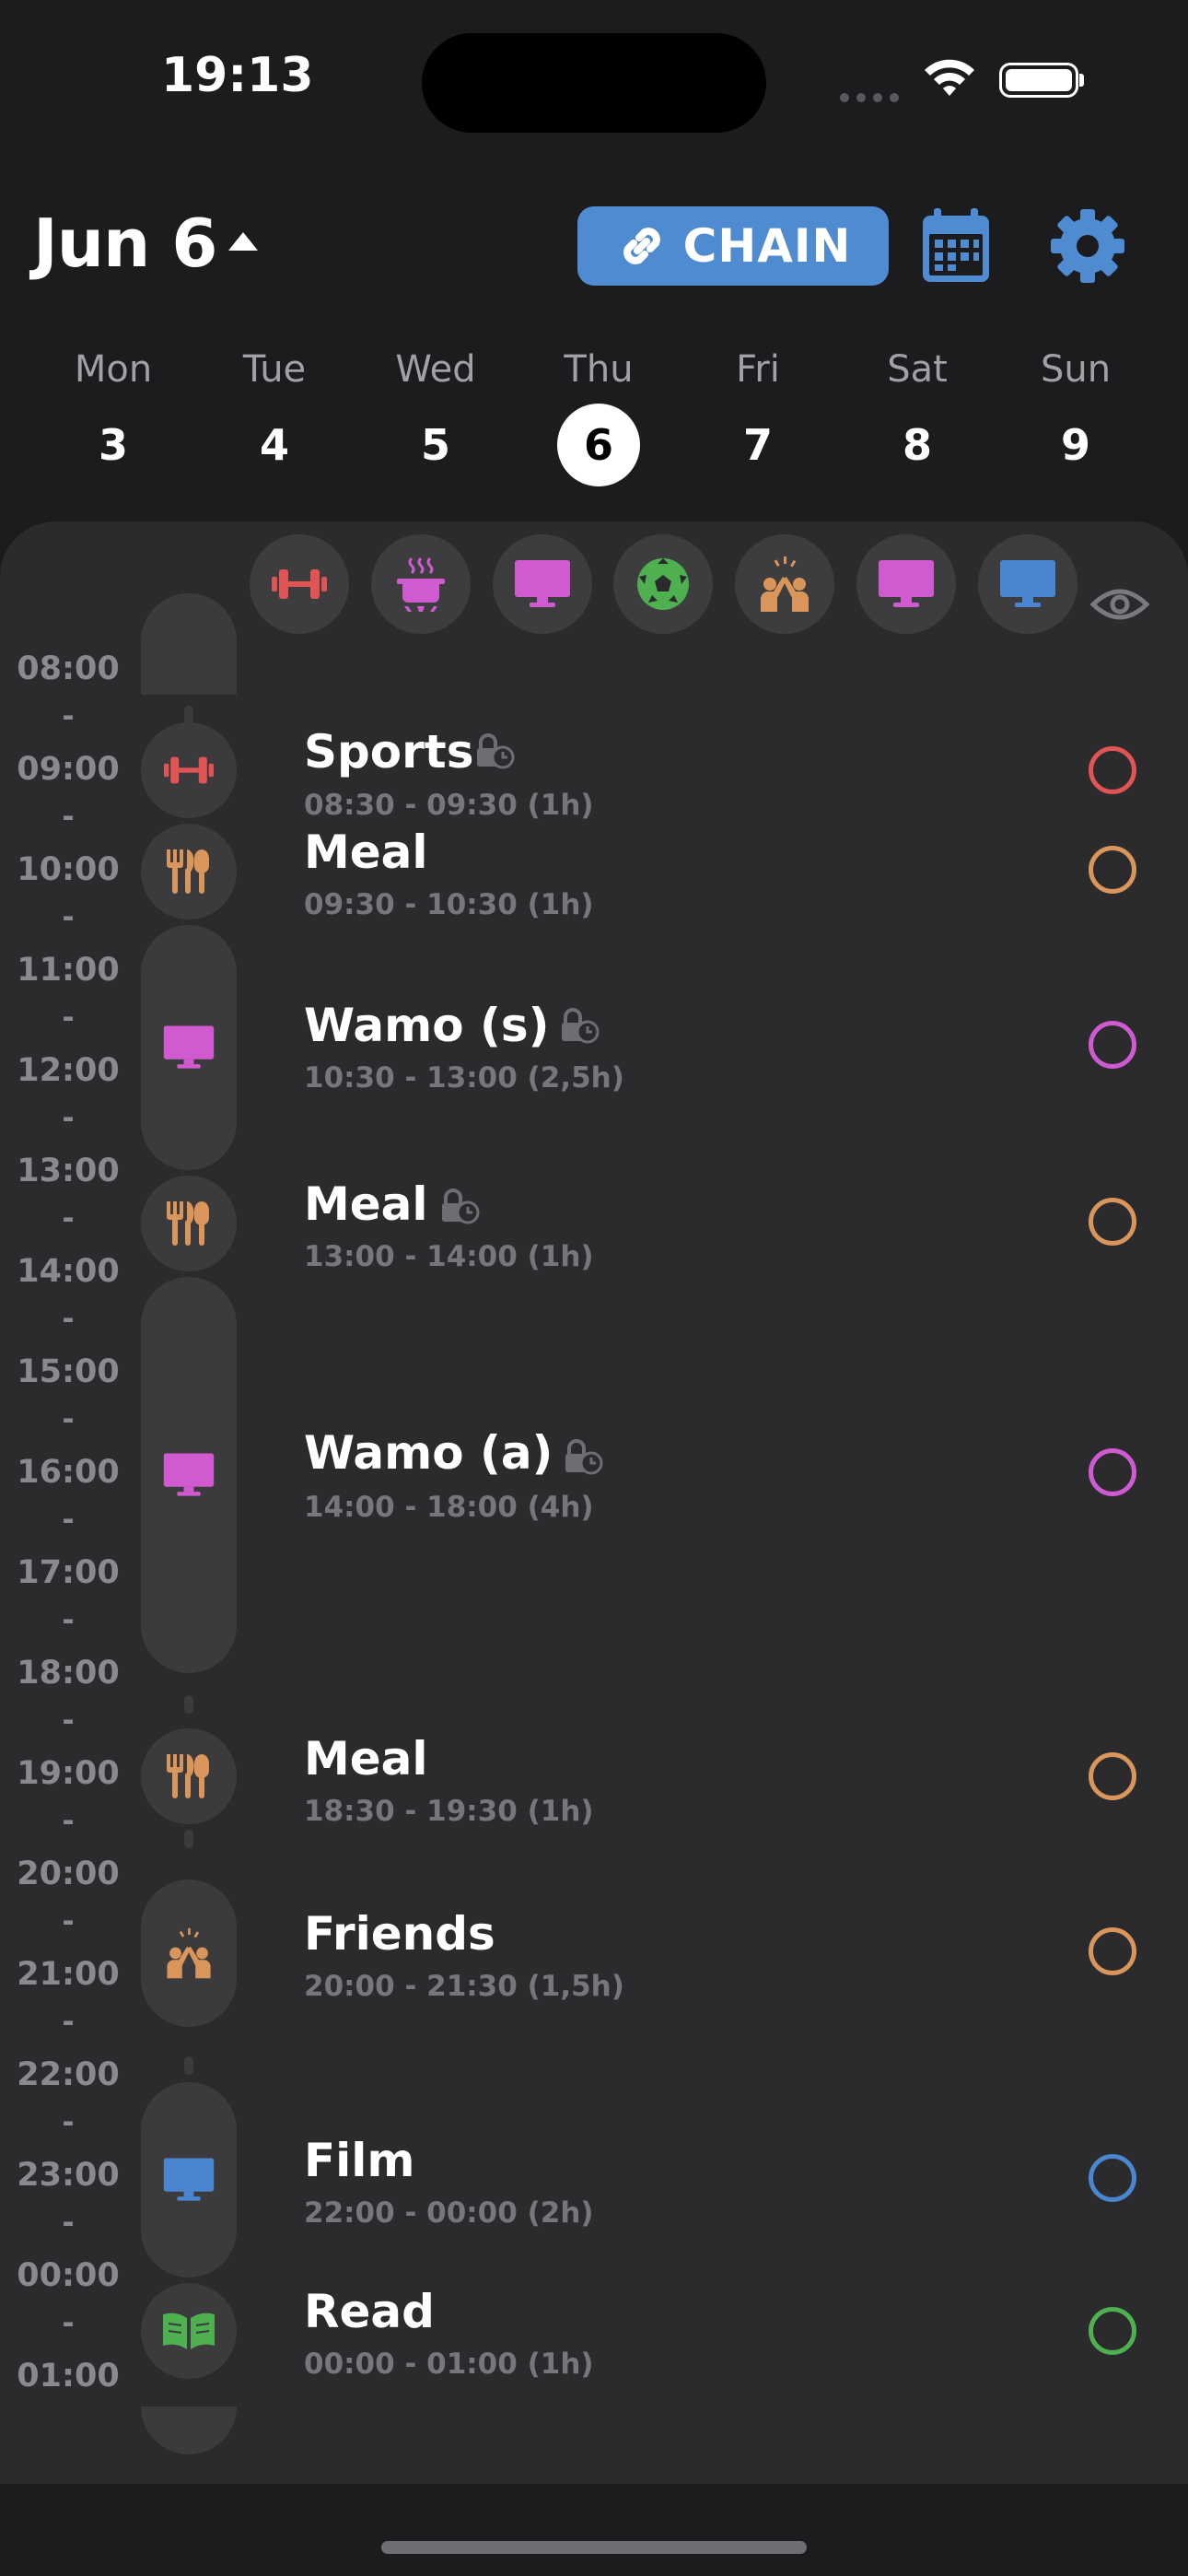  What do you see at coordinates (598, 445) in the screenshot?
I see `day-number: 6` at bounding box center [598, 445].